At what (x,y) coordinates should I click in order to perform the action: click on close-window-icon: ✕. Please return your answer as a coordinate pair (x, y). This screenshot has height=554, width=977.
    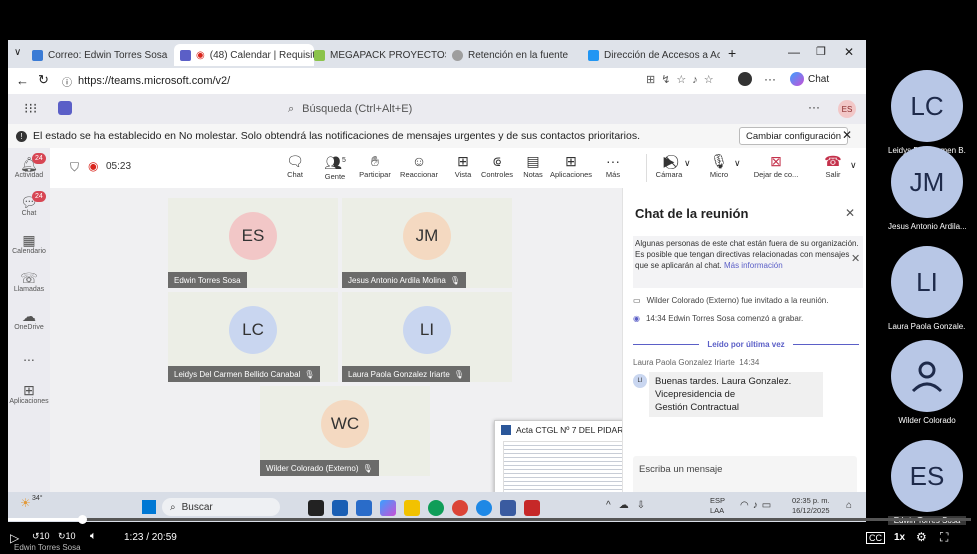
    Looking at the image, I should click on (849, 52).